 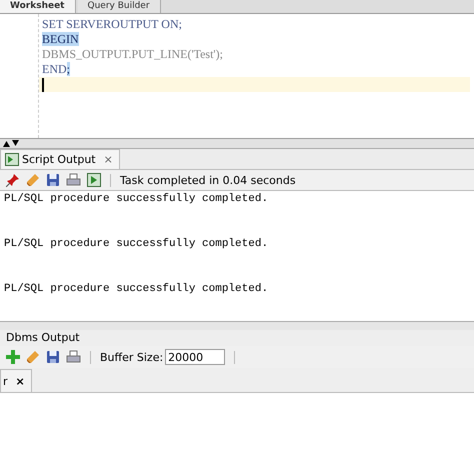 I want to click on editor-tab: Worksheet, so click(x=38, y=6).